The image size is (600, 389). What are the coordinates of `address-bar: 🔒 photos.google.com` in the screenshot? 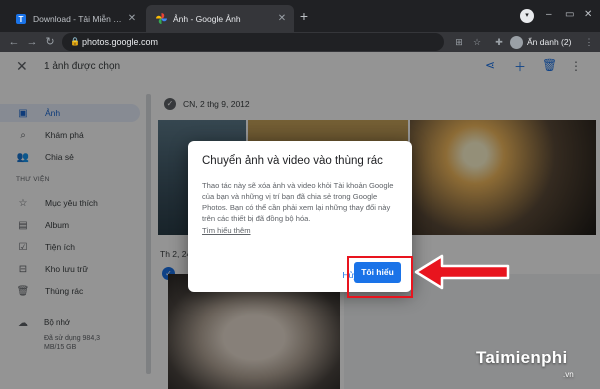 It's located at (253, 42).